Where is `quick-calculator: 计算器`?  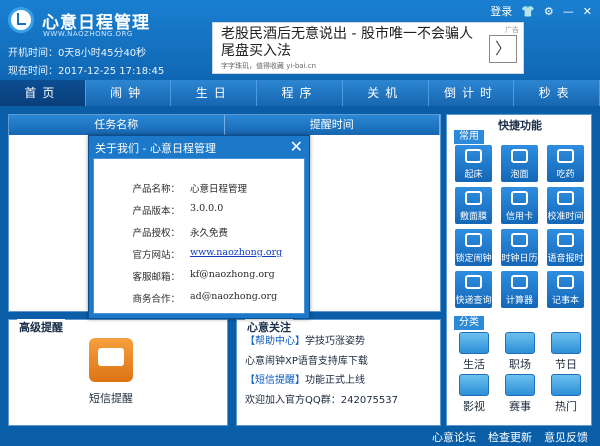 quick-calculator: 计算器 is located at coordinates (519, 289).